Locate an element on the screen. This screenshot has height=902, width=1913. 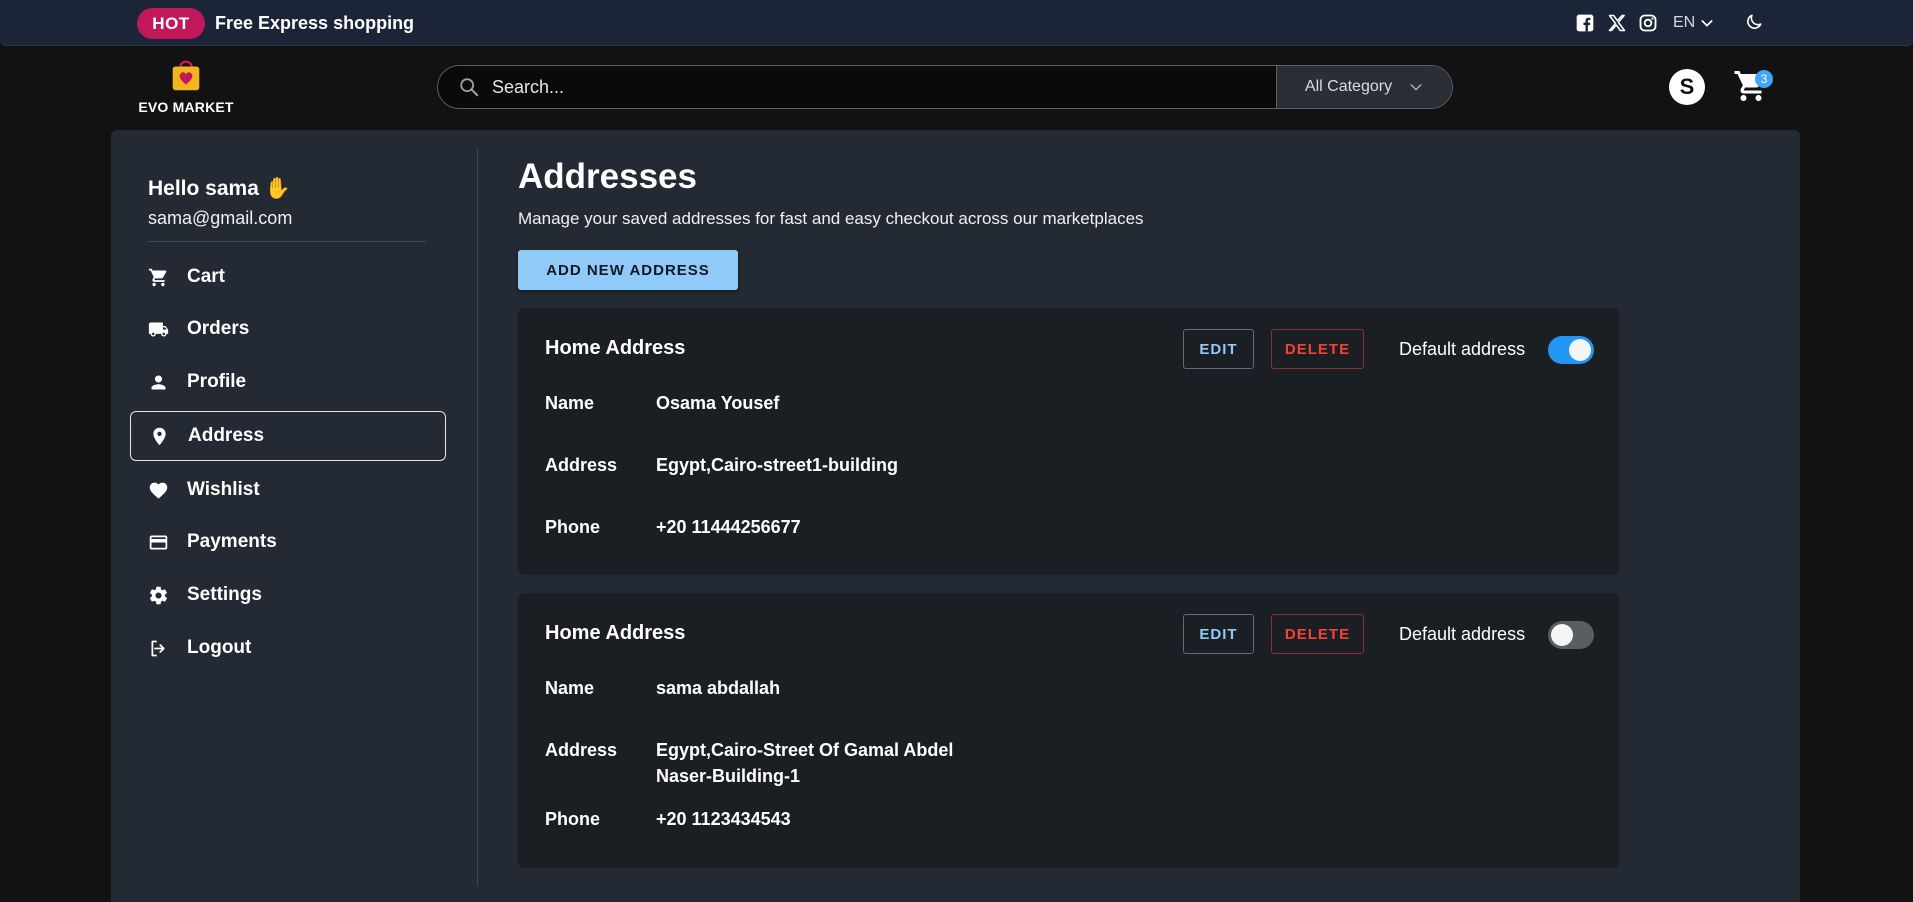
address-value: Egypt,Cairo-street1-building is located at coordinates (777, 465).